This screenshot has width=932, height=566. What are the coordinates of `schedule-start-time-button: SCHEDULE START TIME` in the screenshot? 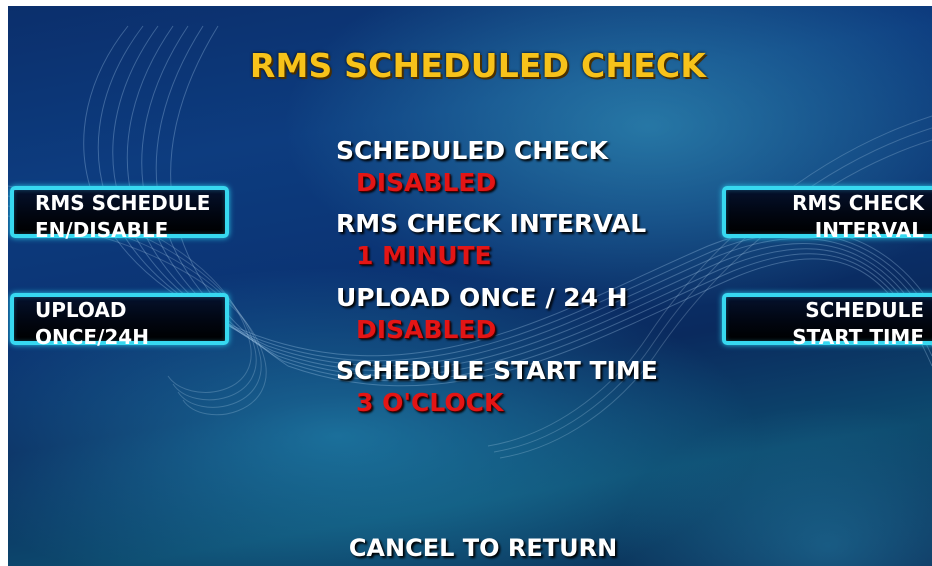 It's located at (827, 321).